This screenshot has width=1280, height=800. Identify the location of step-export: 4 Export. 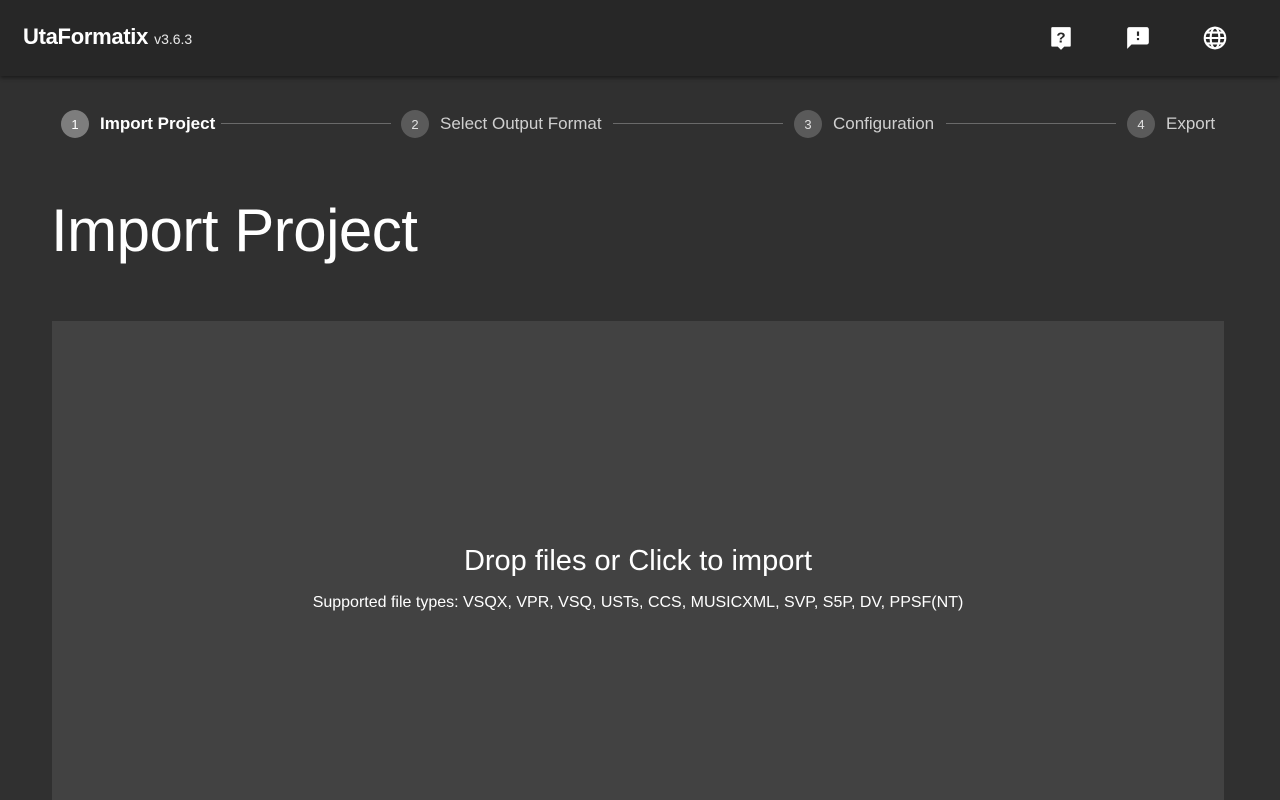
(1171, 124).